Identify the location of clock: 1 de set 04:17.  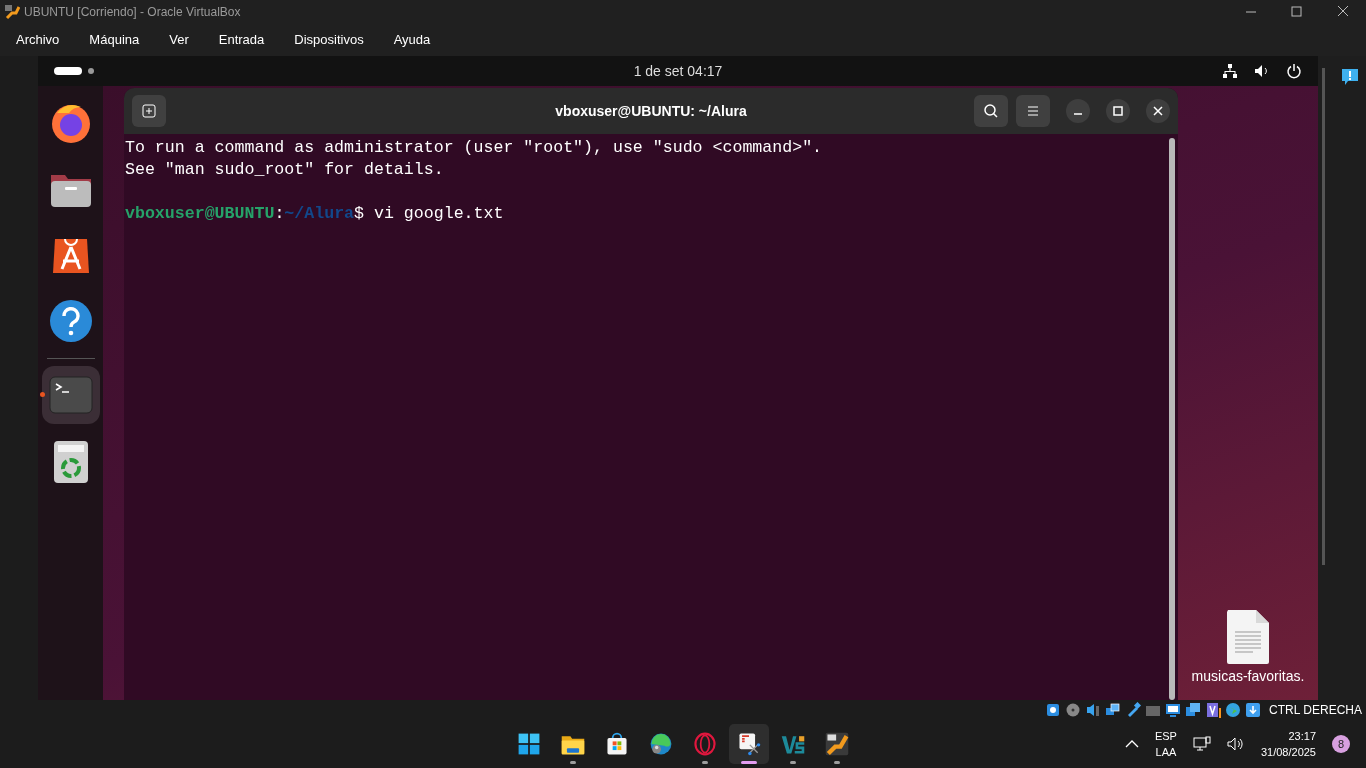
(678, 71).